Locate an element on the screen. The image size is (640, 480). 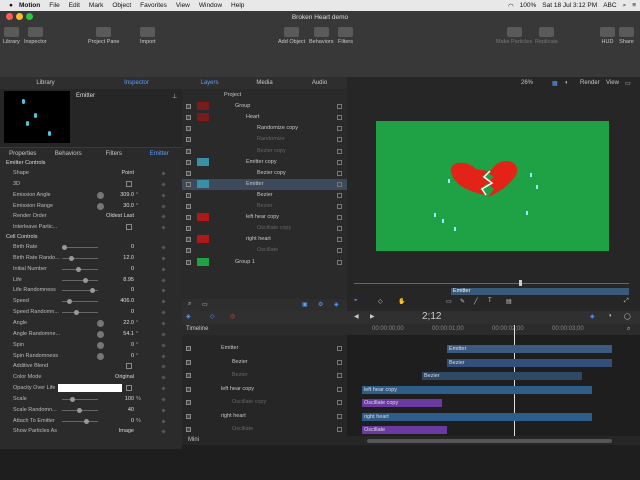
transform-tool-icon: ◇ is located at coordinates (380, 301).